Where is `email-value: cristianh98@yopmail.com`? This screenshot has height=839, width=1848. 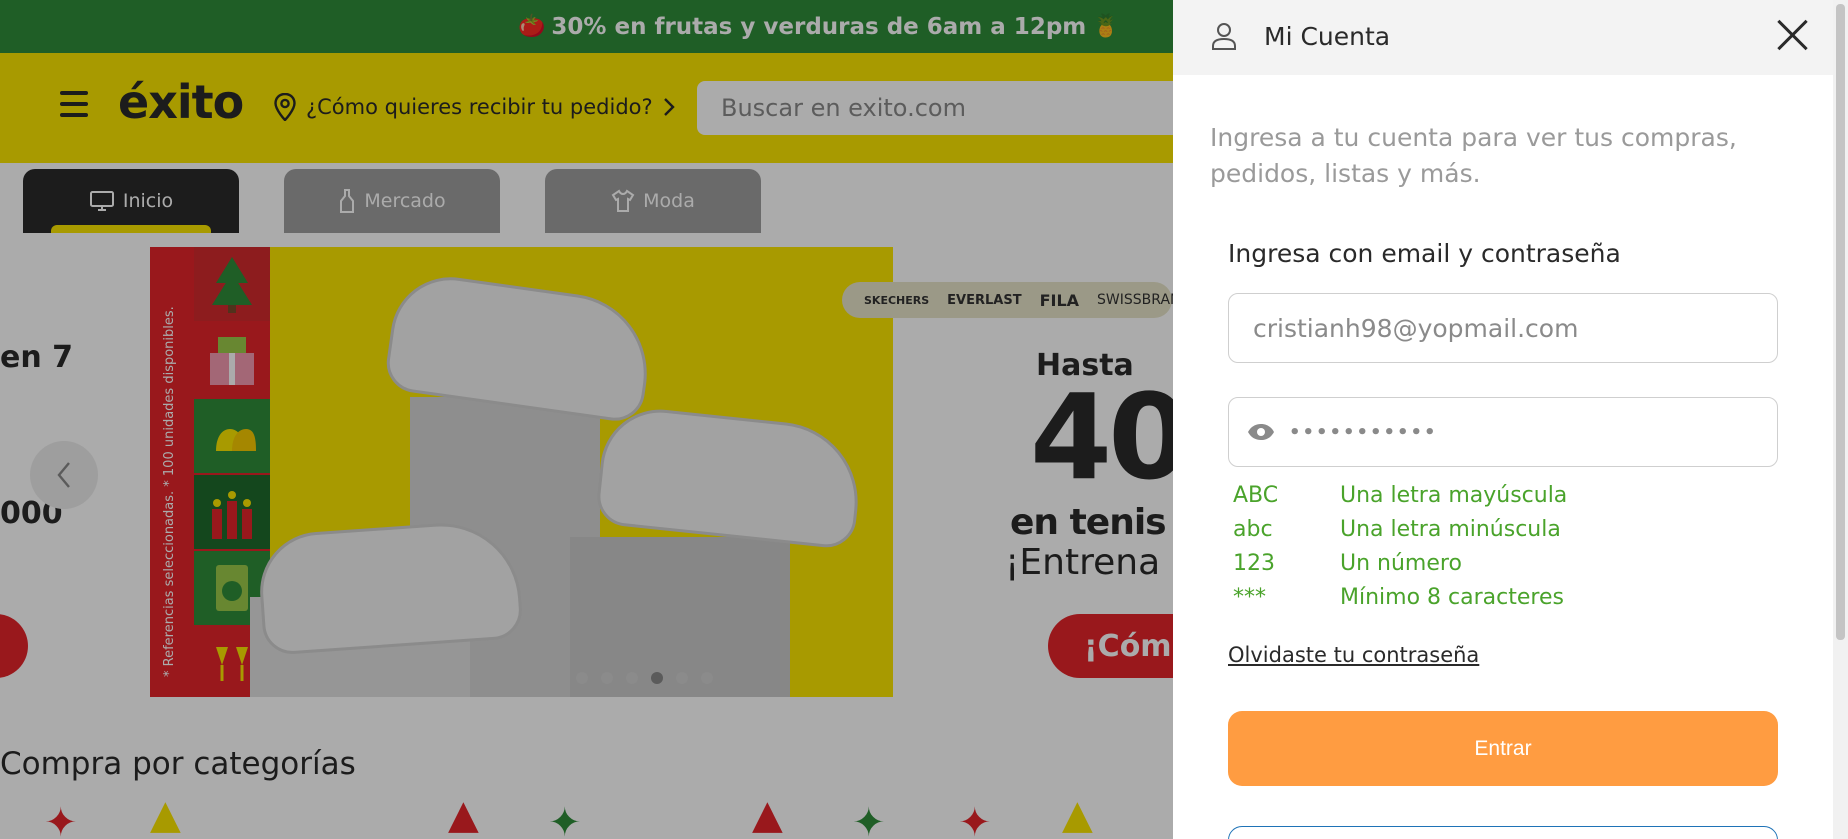
email-value: cristianh98@yopmail.com is located at coordinates (1416, 328).